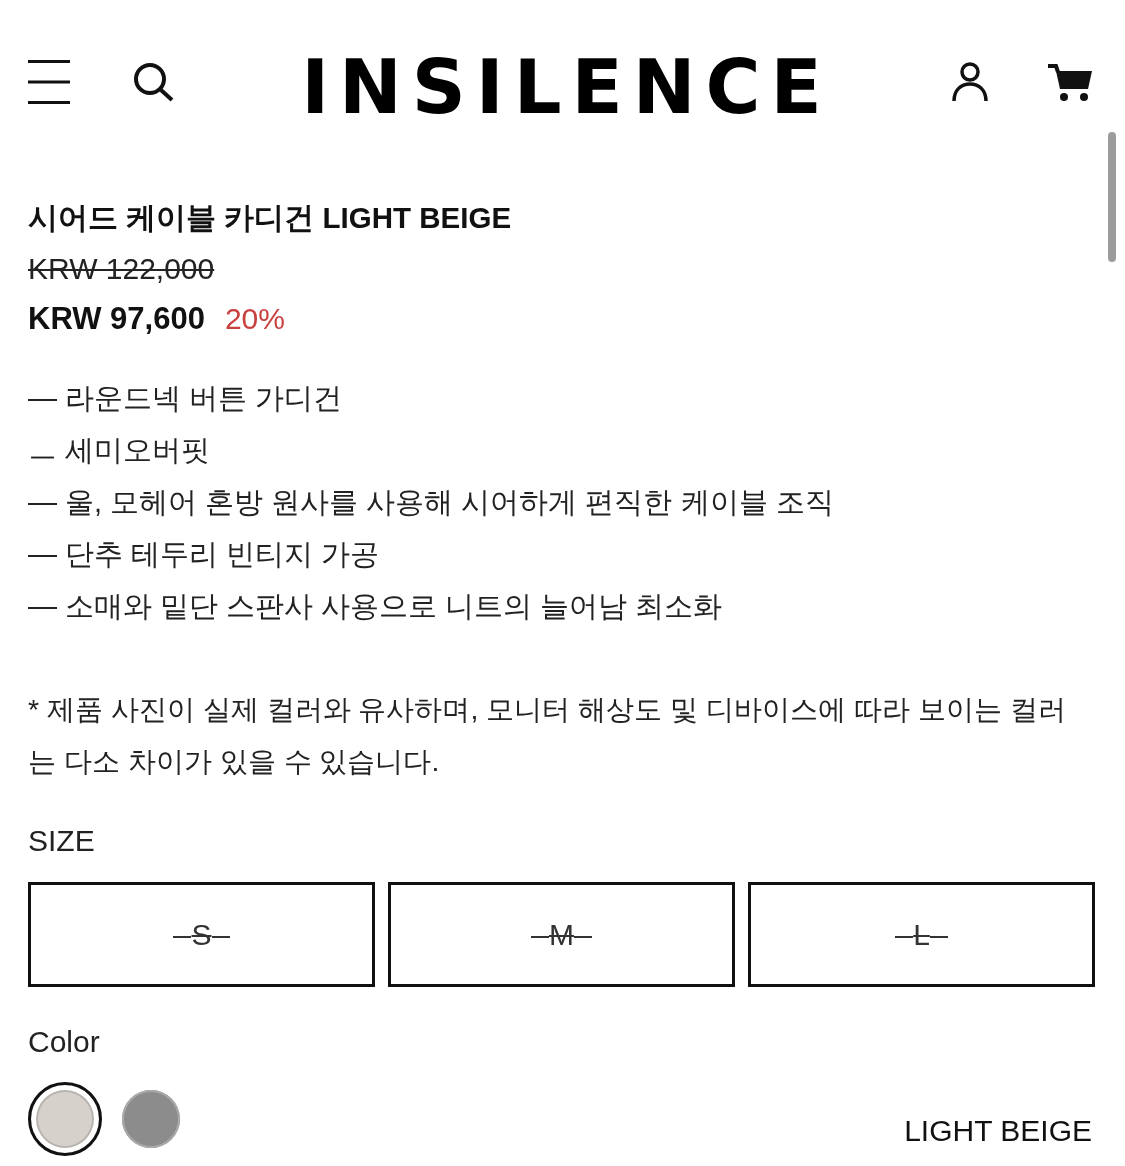 This screenshot has width=1125, height=1166. Describe the element at coordinates (547, 735) in the screenshot. I see `color-notice: * 제품 사진이 실제 컬러와 유사하며, 모니터 해상도 및 디바이스에 따라 보이는 컬러는 다소 차이가 있을 수 있습니다.` at that location.